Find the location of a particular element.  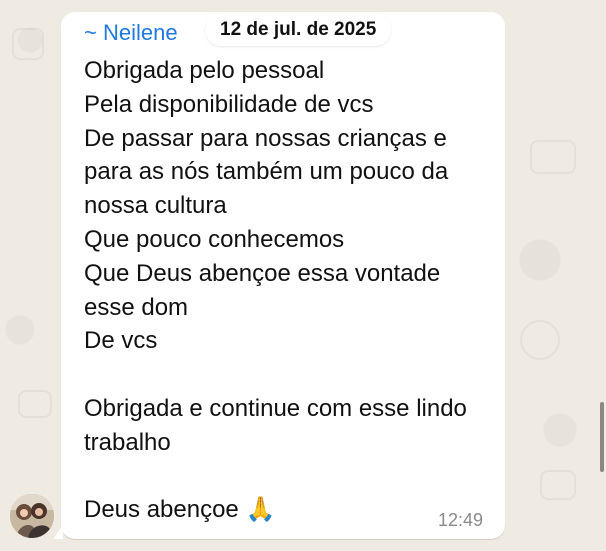

scrollbar is located at coordinates (602, 437).